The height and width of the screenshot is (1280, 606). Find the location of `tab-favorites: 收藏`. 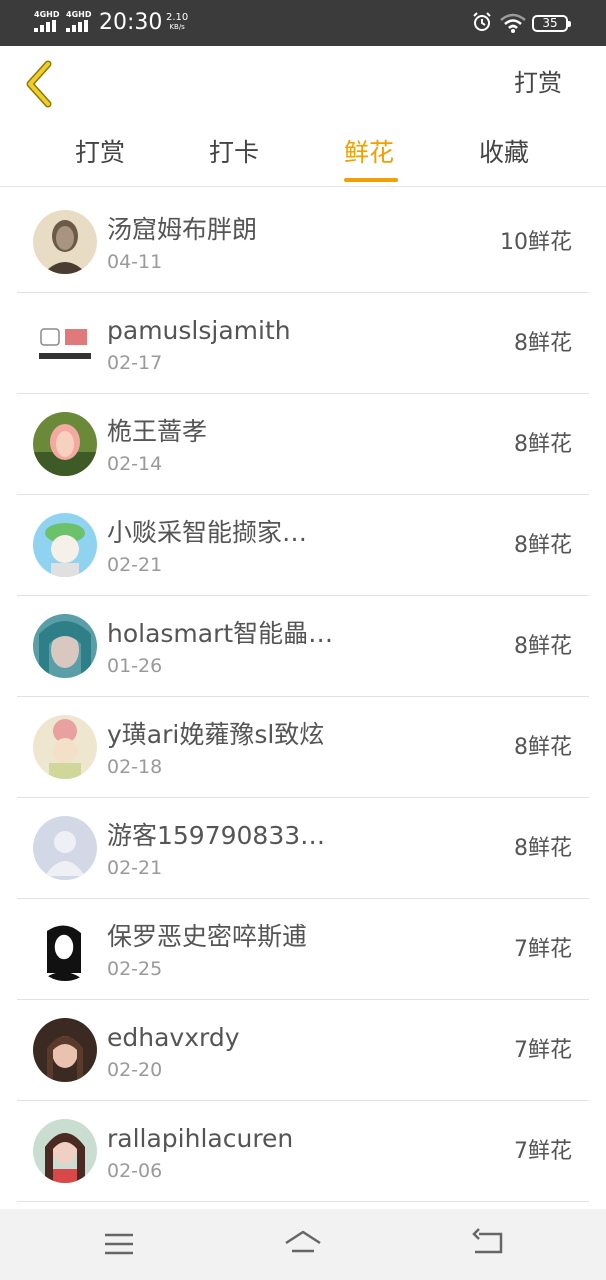

tab-favorites: 收藏 is located at coordinates (504, 153).